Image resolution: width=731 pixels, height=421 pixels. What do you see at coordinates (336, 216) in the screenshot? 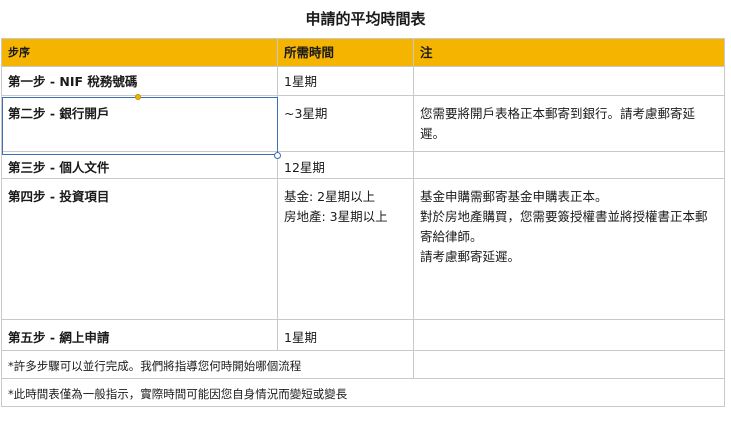
I see `time-line: 房地產: 3星期以上` at bounding box center [336, 216].